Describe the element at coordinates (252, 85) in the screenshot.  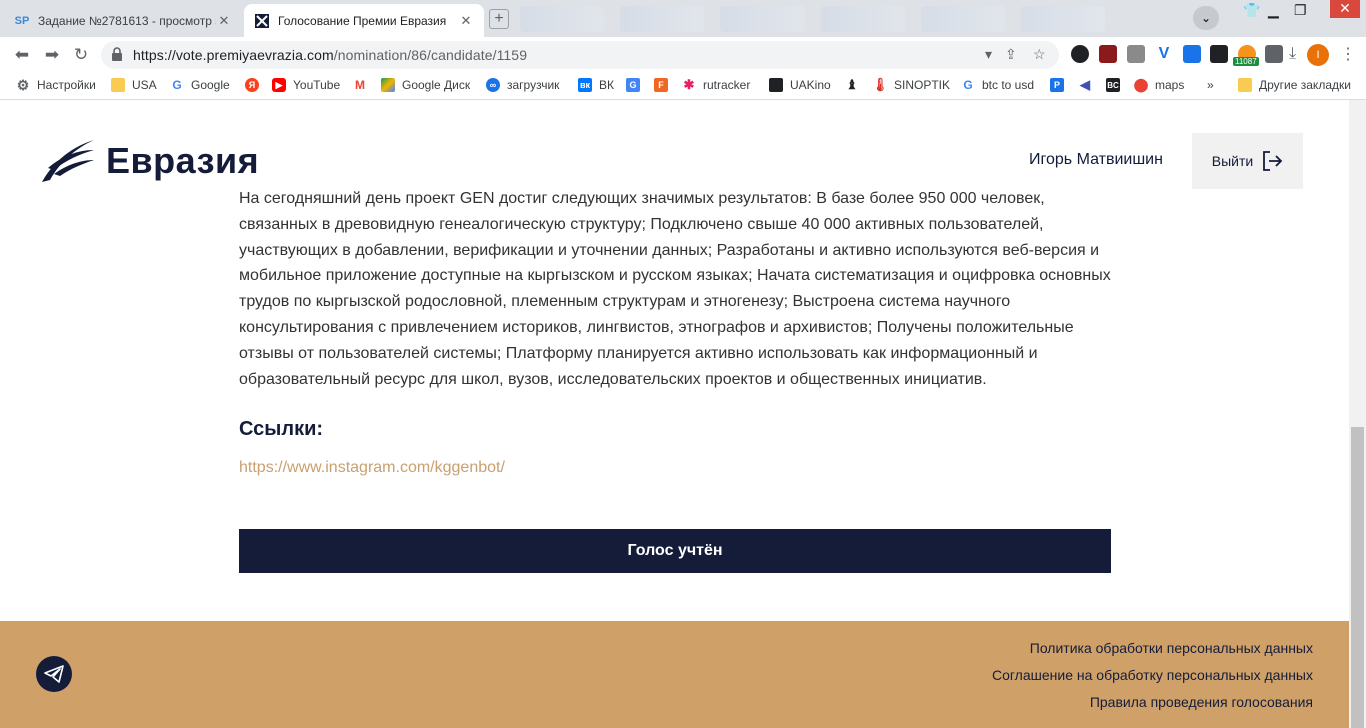
I see `yandex-icon: Я` at that location.